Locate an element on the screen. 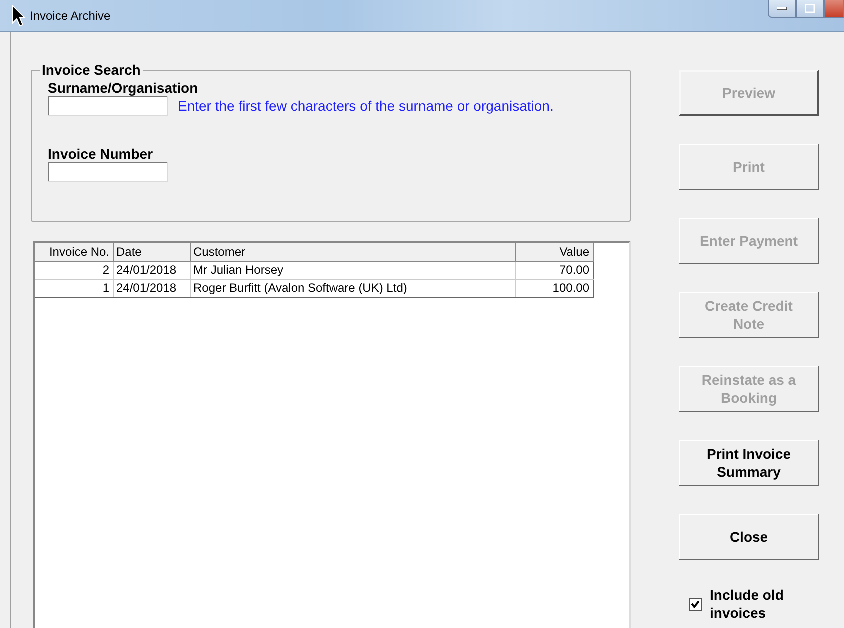 Image resolution: width=844 pixels, height=628 pixels. group-title: Invoice Search is located at coordinates (91, 70).